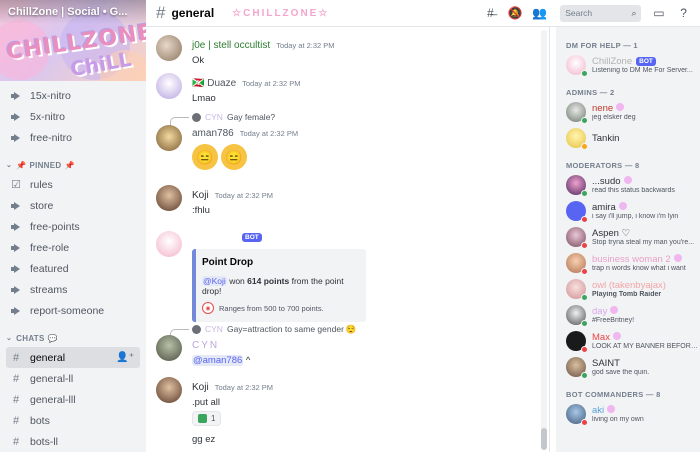 This screenshot has height=452, width=700. I want to click on help-icon: ?, so click(683, 13).